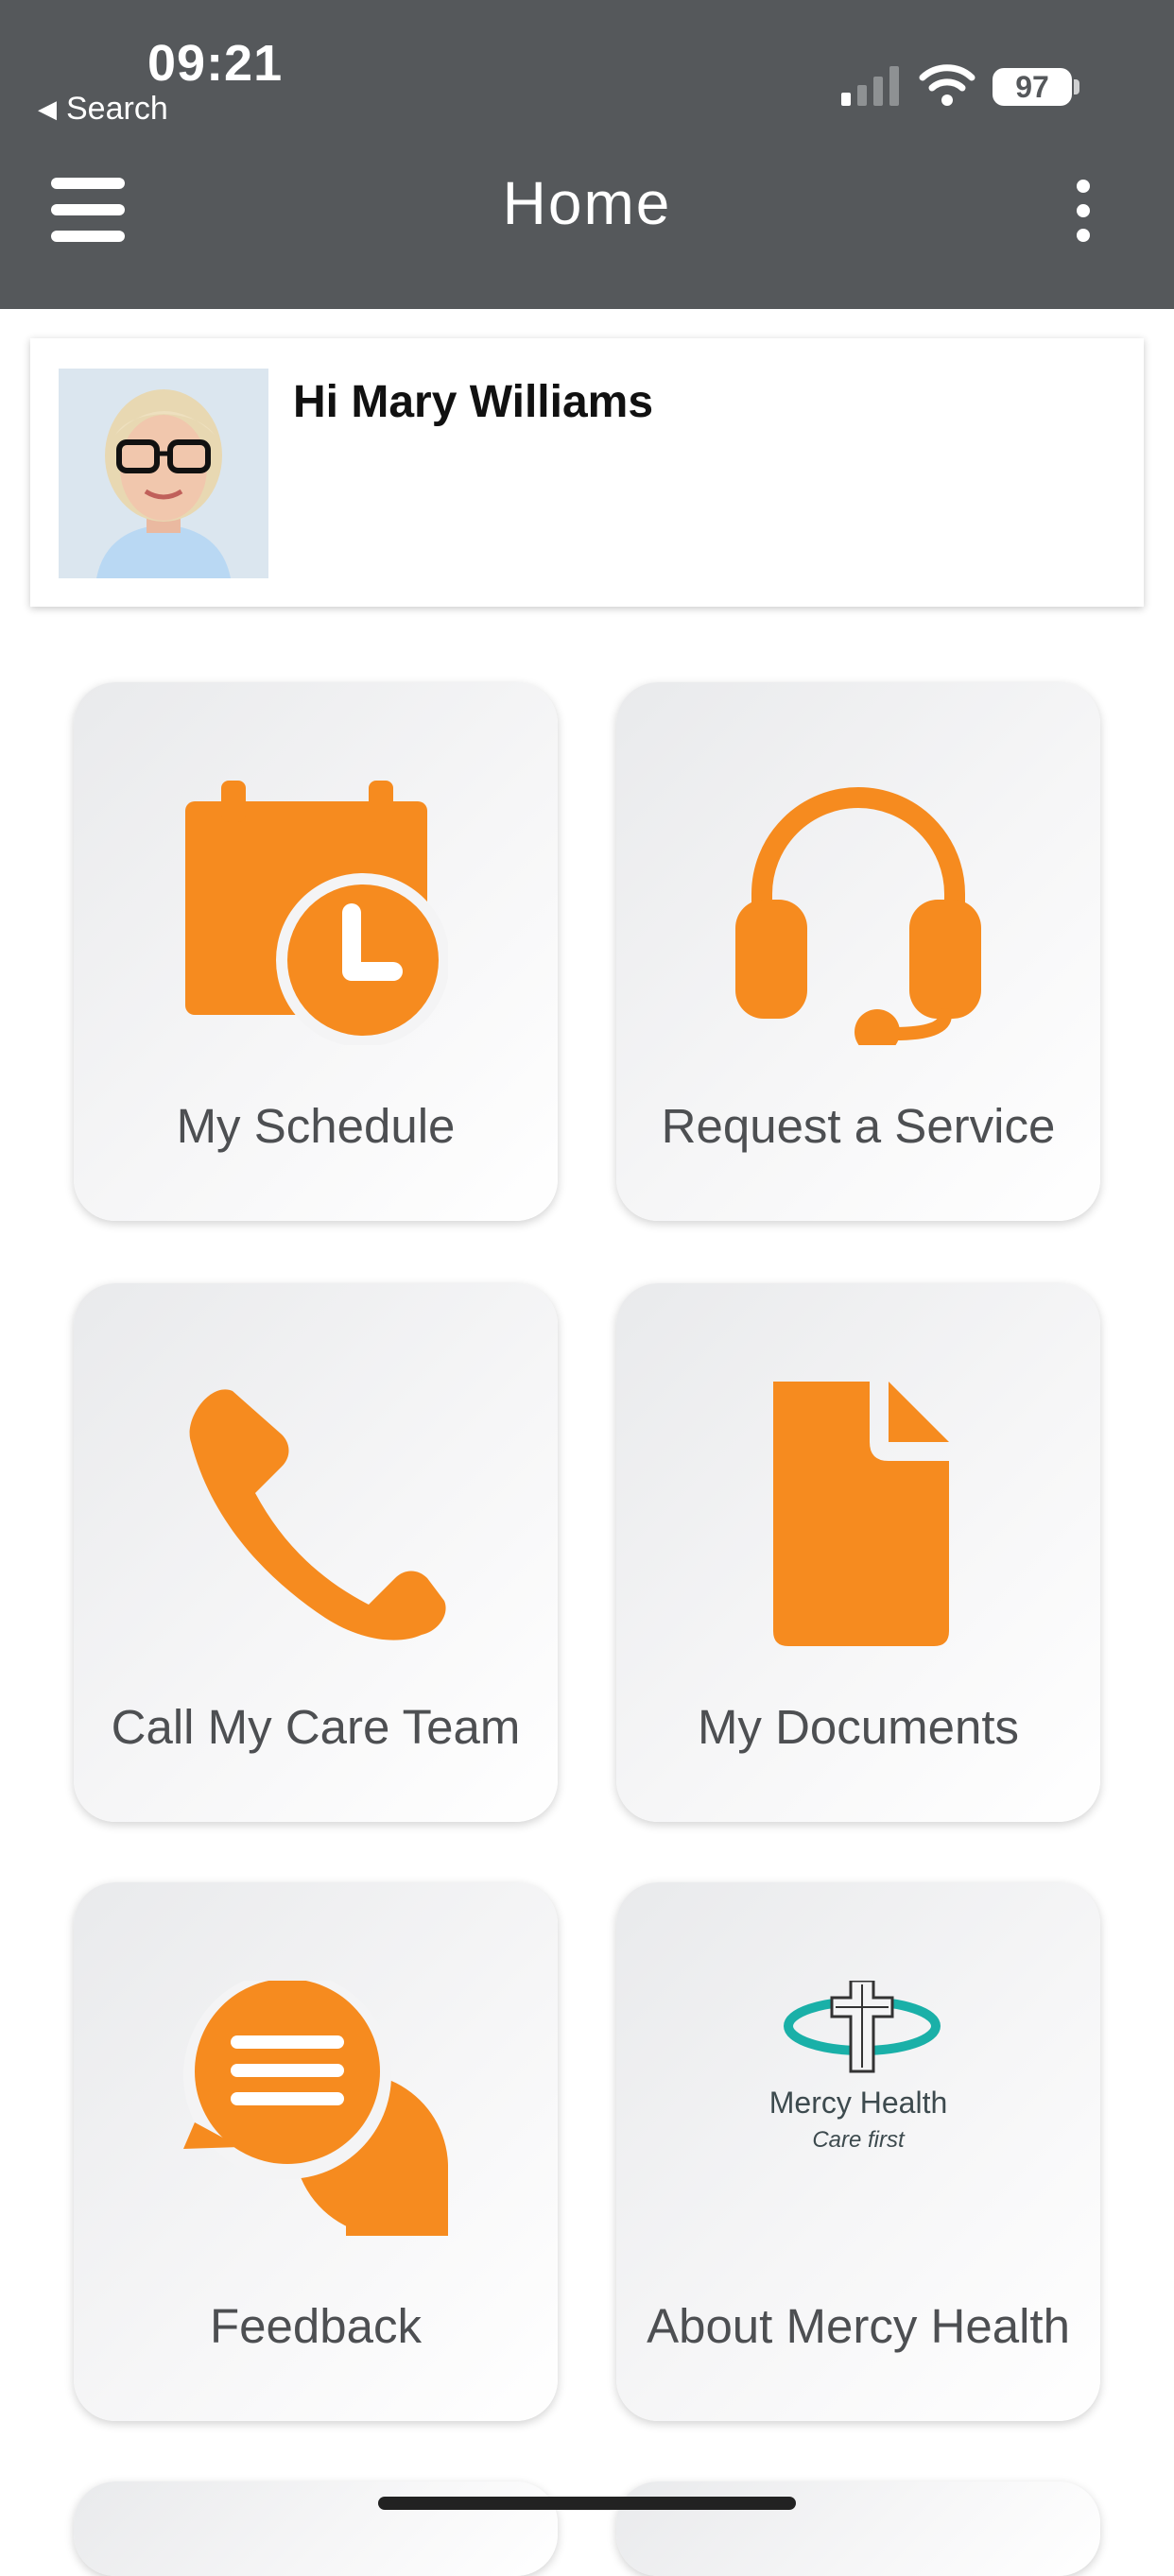 The image size is (1174, 2576). I want to click on logo-tagline: Care first, so click(859, 2140).